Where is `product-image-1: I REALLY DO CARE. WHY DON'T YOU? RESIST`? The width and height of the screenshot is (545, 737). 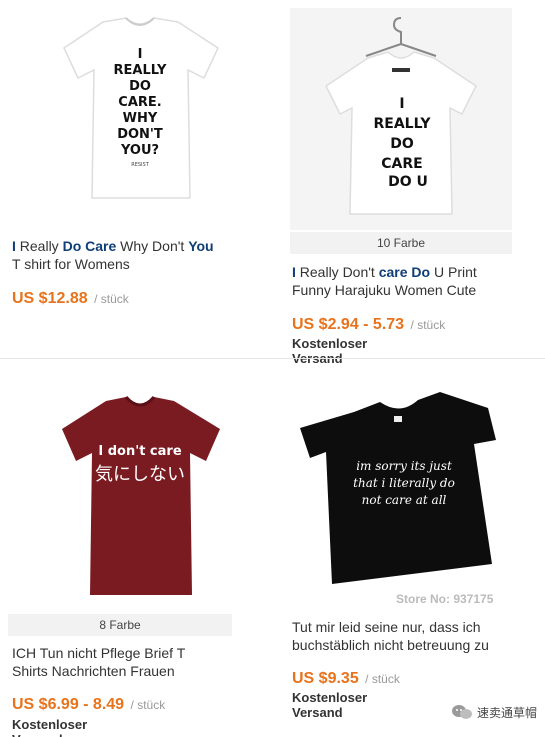
product-image-1: I REALLY DO CARE. WHY DON'T YOU? RESIST is located at coordinates (140, 118).